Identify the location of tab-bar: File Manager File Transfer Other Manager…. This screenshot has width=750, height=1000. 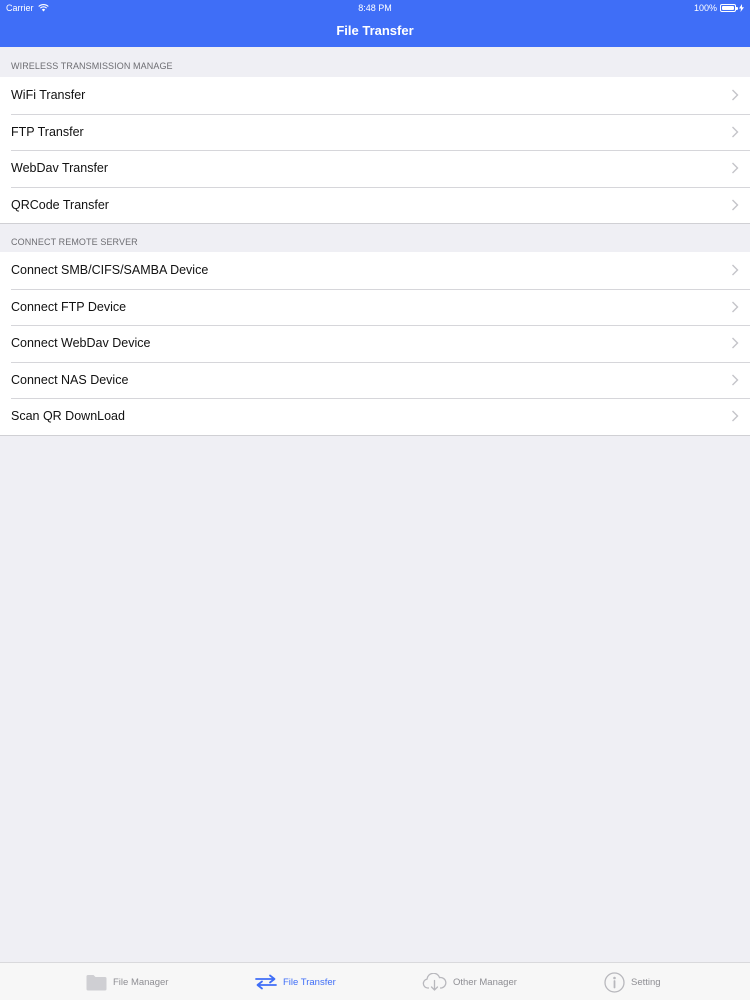
(375, 981).